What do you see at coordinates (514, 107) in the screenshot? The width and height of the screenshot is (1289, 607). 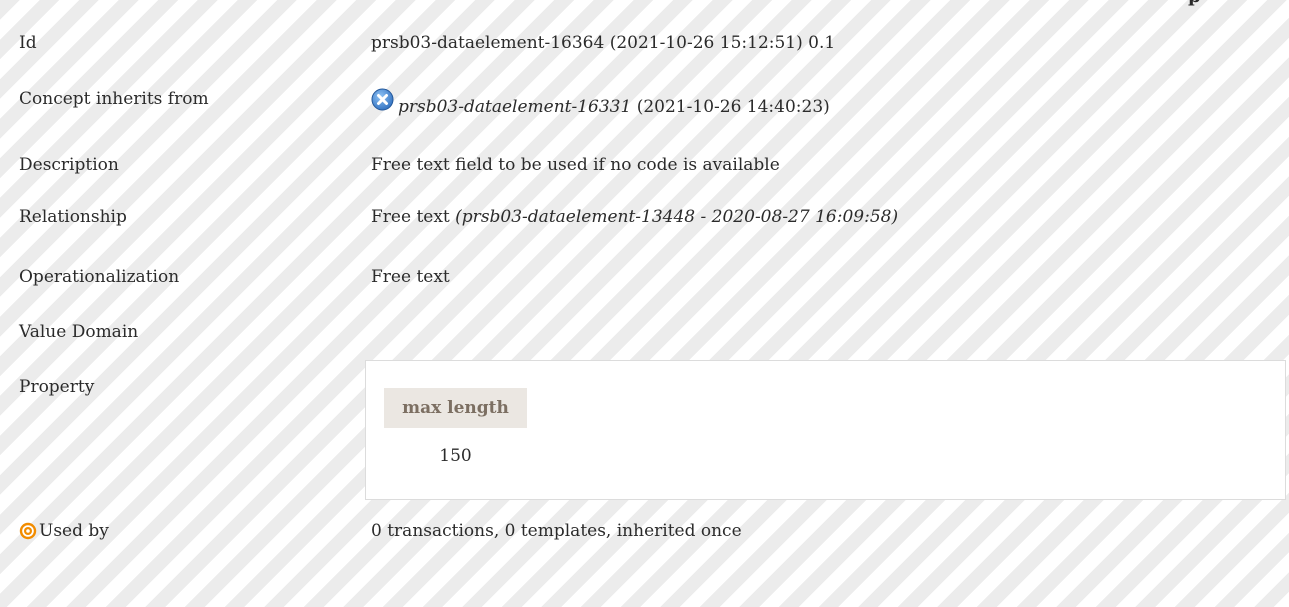 I see `inherits-link: prsb03-dataelement-16331` at bounding box center [514, 107].